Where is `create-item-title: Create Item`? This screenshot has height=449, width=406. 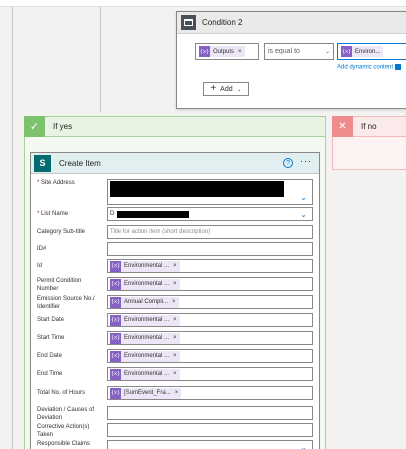 create-item-title: Create Item is located at coordinates (80, 163).